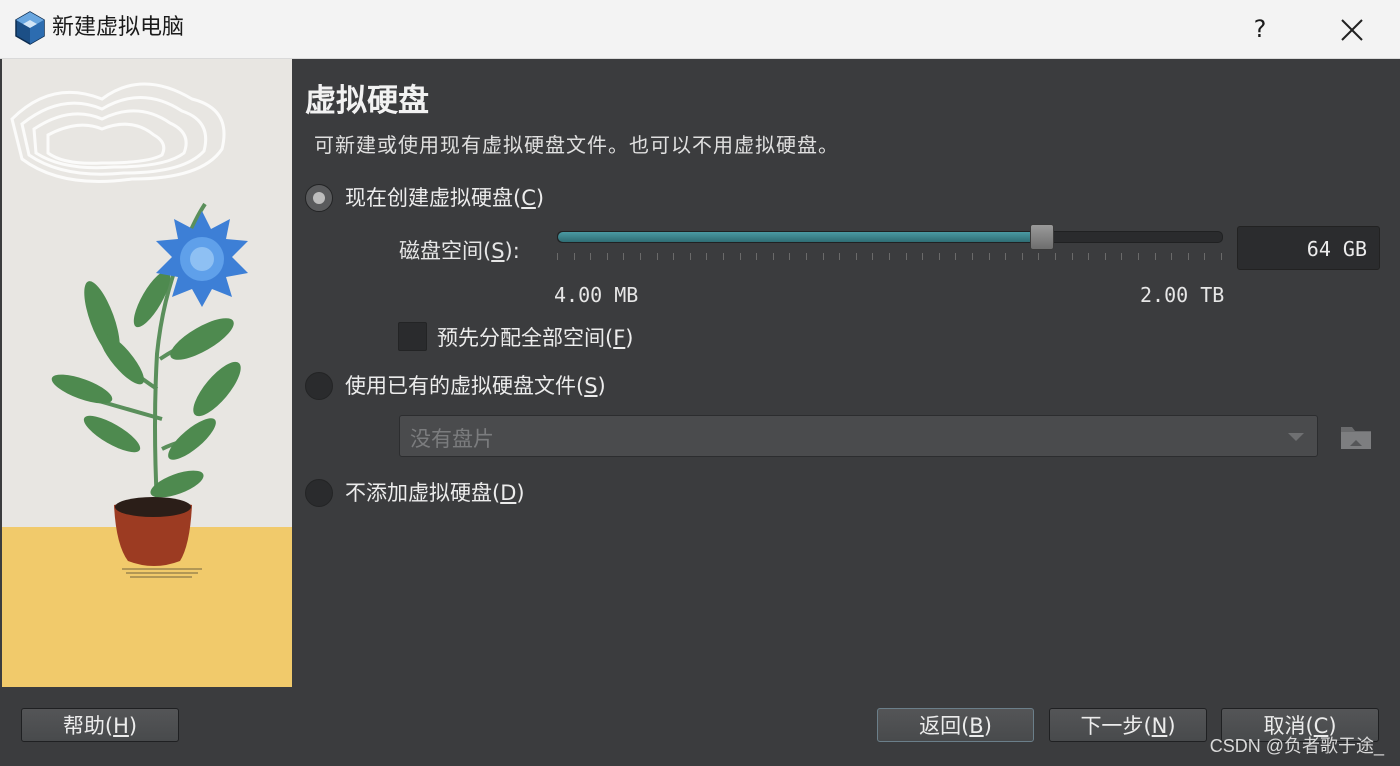 The height and width of the screenshot is (766, 1400). I want to click on slider-ticks, so click(889, 257).